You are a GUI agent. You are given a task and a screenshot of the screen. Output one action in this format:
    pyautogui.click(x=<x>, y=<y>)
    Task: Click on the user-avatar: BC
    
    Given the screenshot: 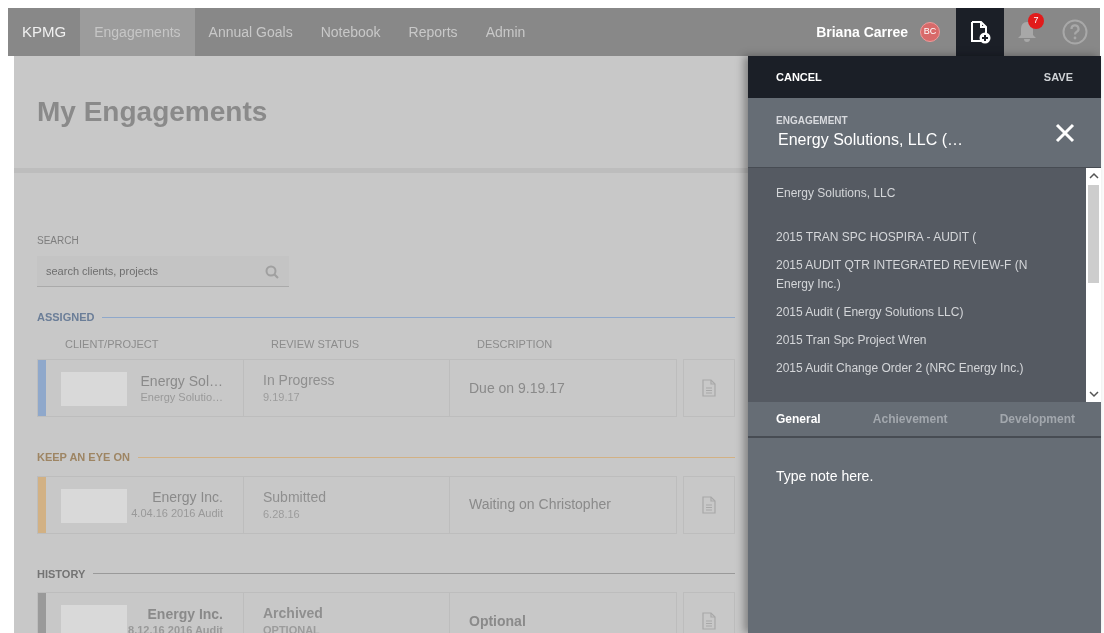 What is the action you would take?
    pyautogui.click(x=930, y=32)
    